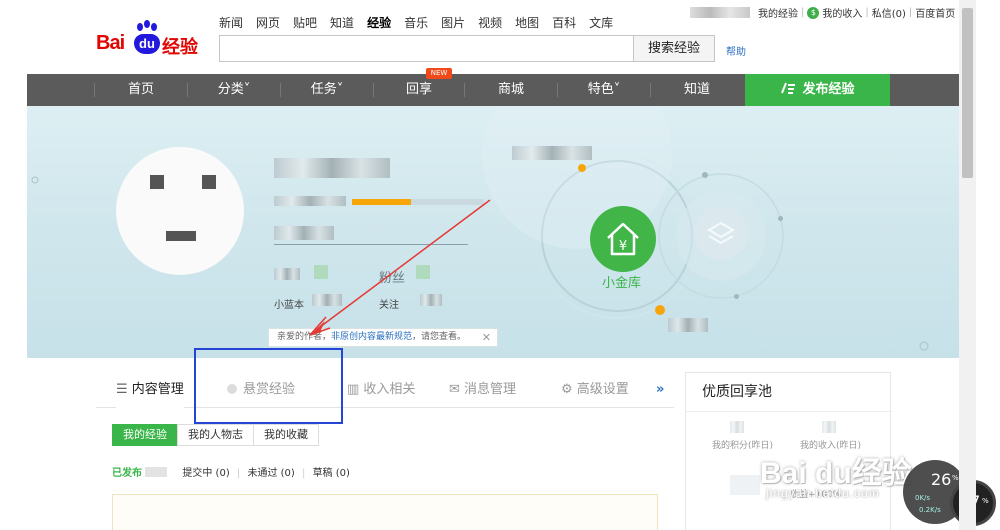  What do you see at coordinates (209, 182) in the screenshot?
I see `avatar-eye-right` at bounding box center [209, 182].